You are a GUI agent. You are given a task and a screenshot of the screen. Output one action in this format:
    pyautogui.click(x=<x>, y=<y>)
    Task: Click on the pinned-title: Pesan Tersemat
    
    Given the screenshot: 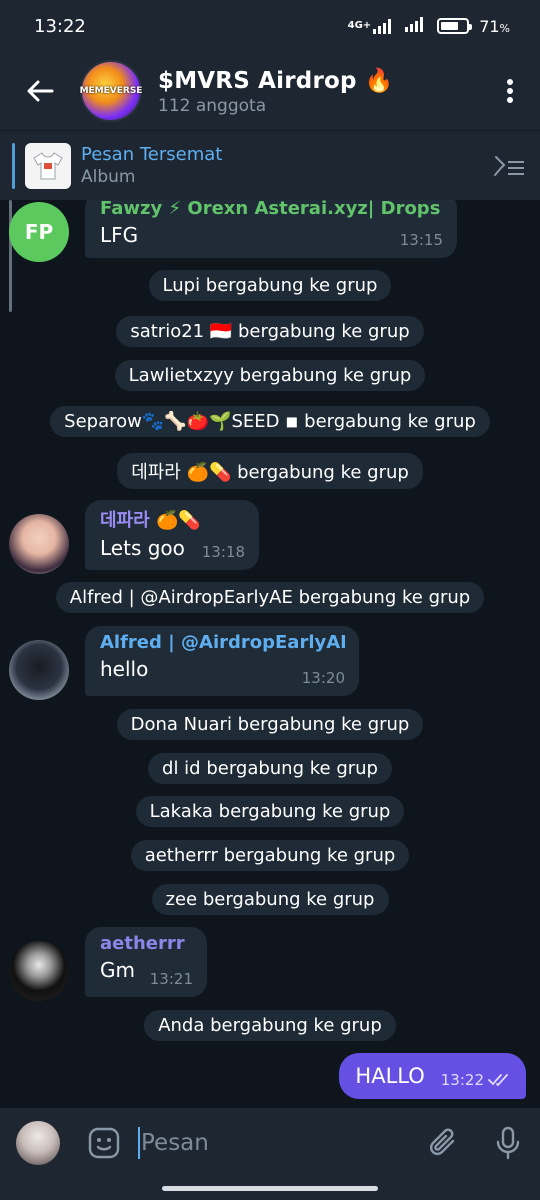 What is the action you would take?
    pyautogui.click(x=152, y=154)
    